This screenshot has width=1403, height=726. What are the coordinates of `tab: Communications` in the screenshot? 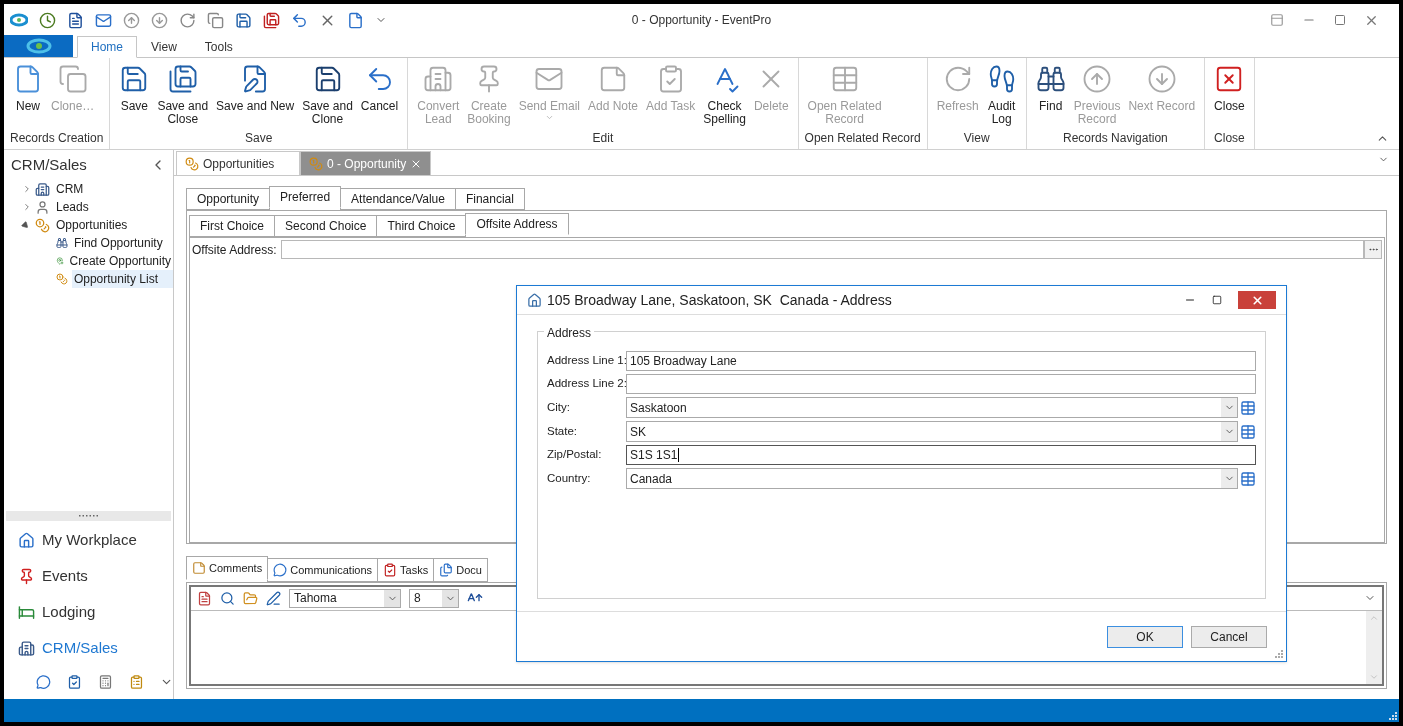 It's located at (323, 569).